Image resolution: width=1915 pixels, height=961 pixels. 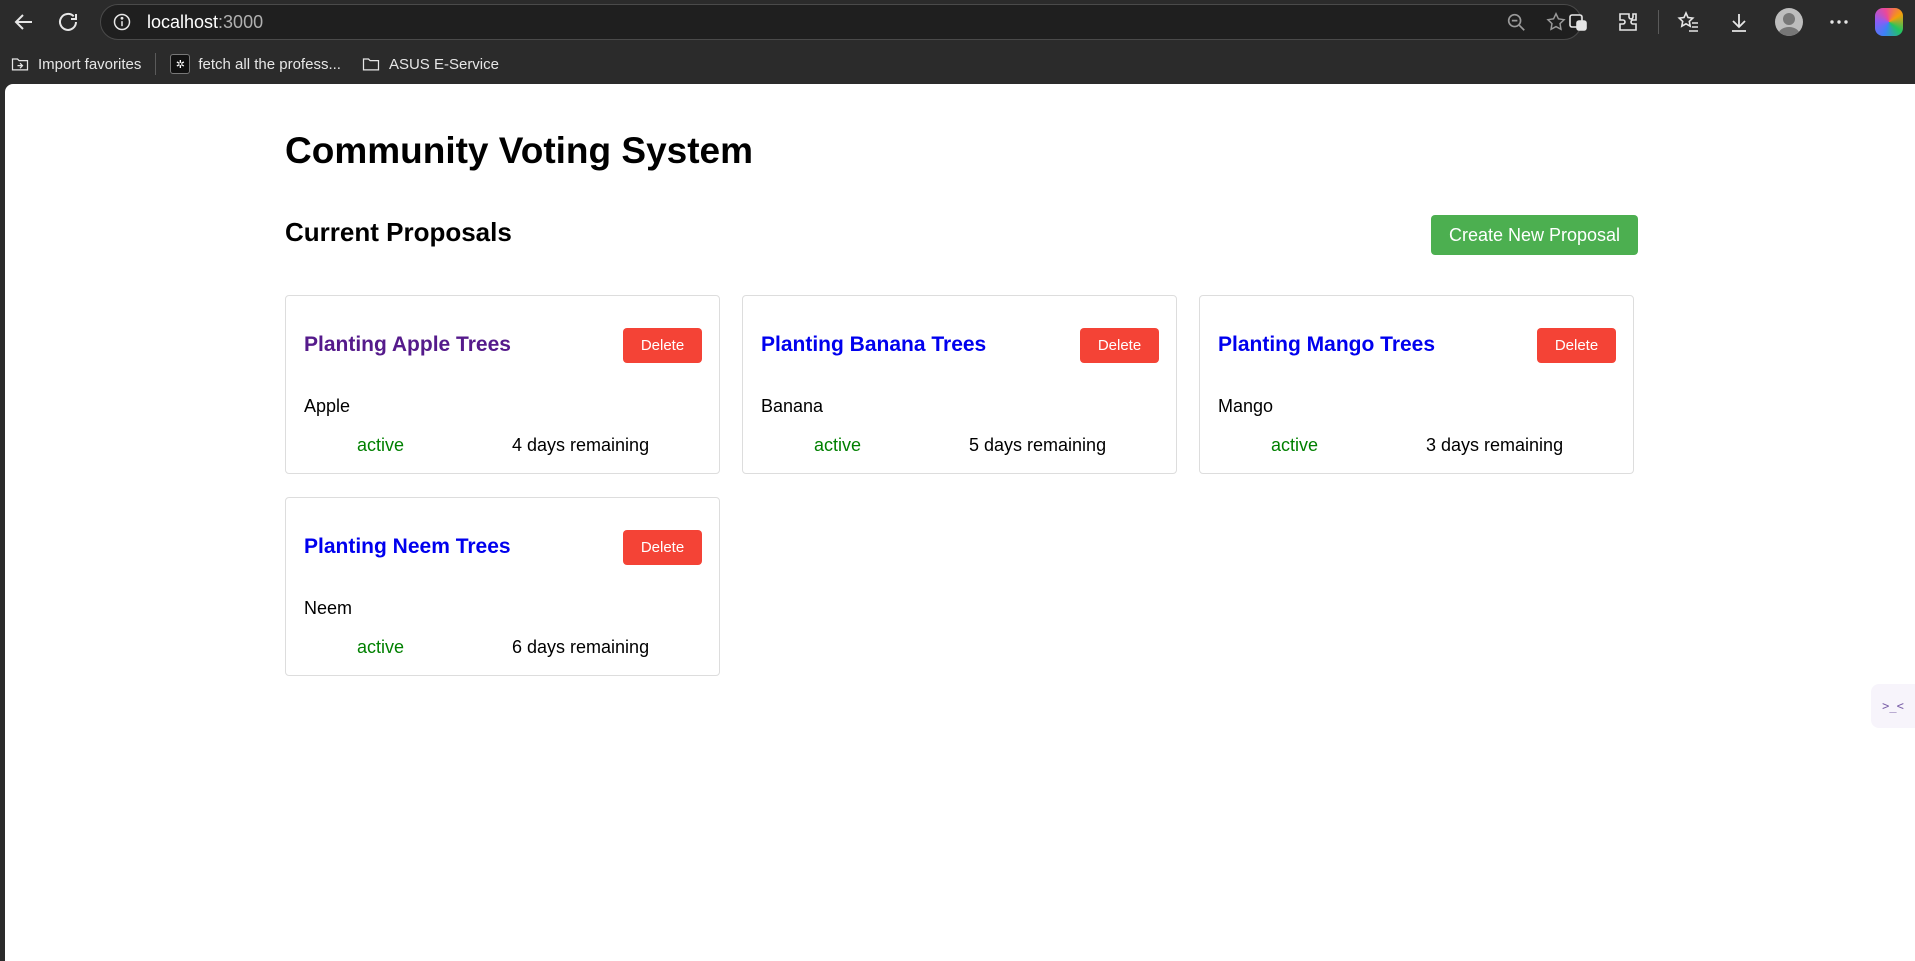 What do you see at coordinates (841, 22) in the screenshot?
I see `address-bar: localhost:3000` at bounding box center [841, 22].